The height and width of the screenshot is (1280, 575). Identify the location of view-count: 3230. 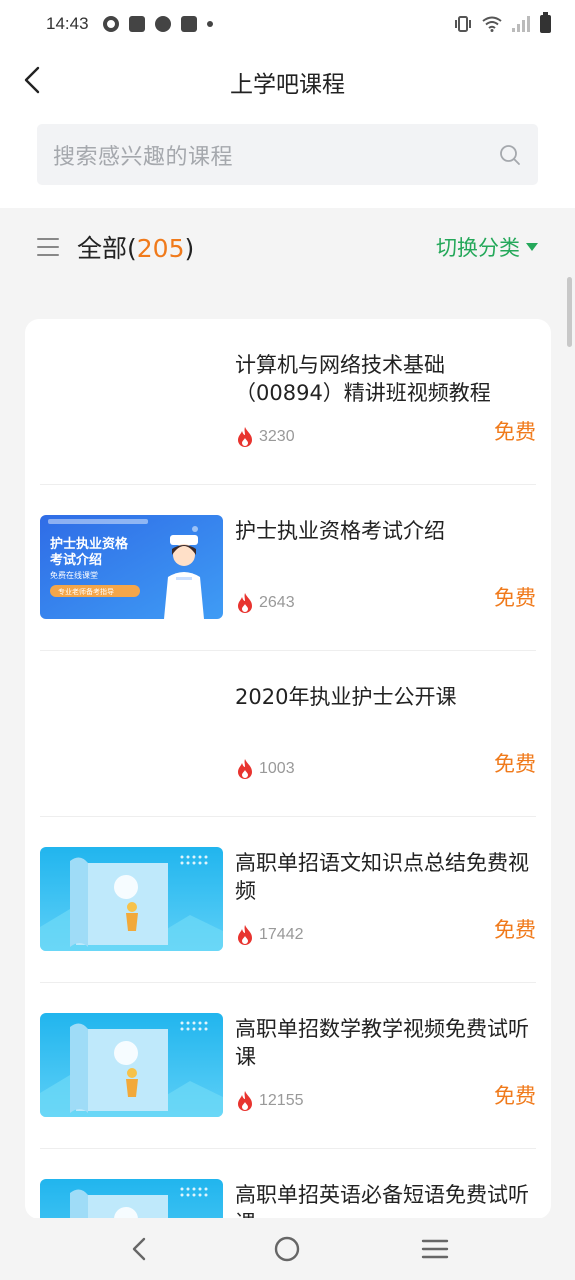
(277, 436).